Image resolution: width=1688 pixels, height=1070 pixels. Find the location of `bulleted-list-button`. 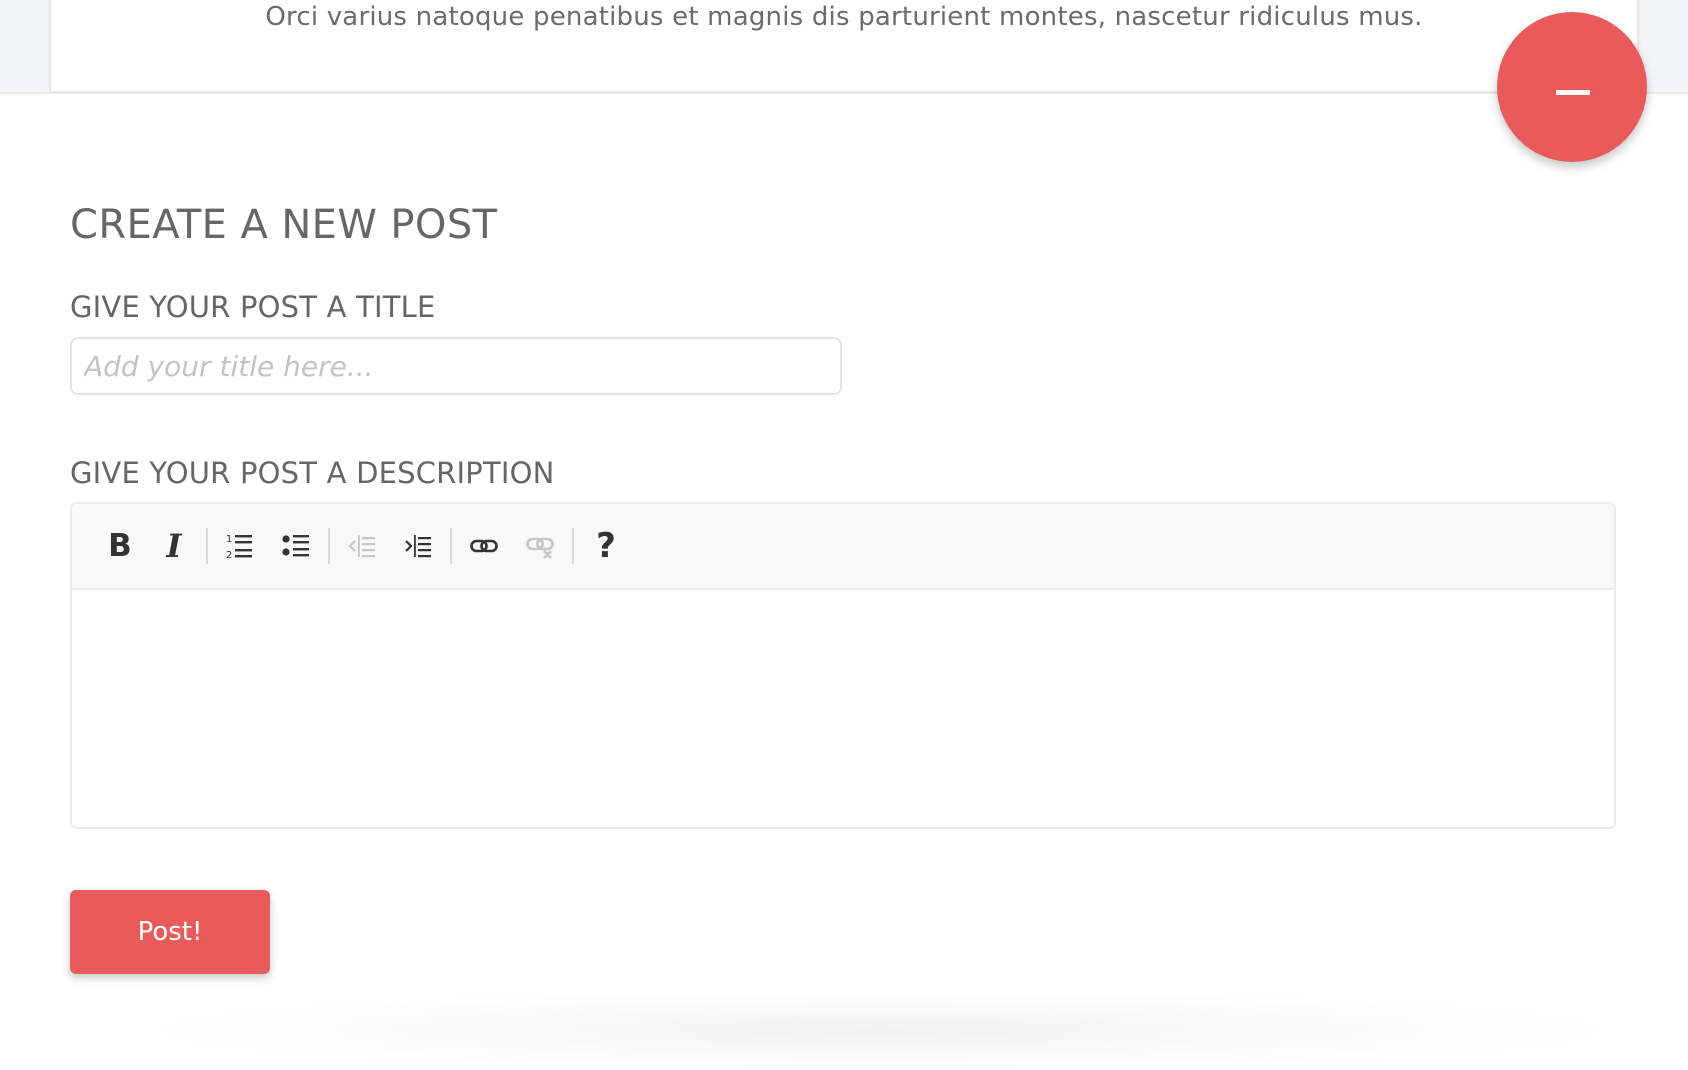

bulleted-list-button is located at coordinates (296, 546).